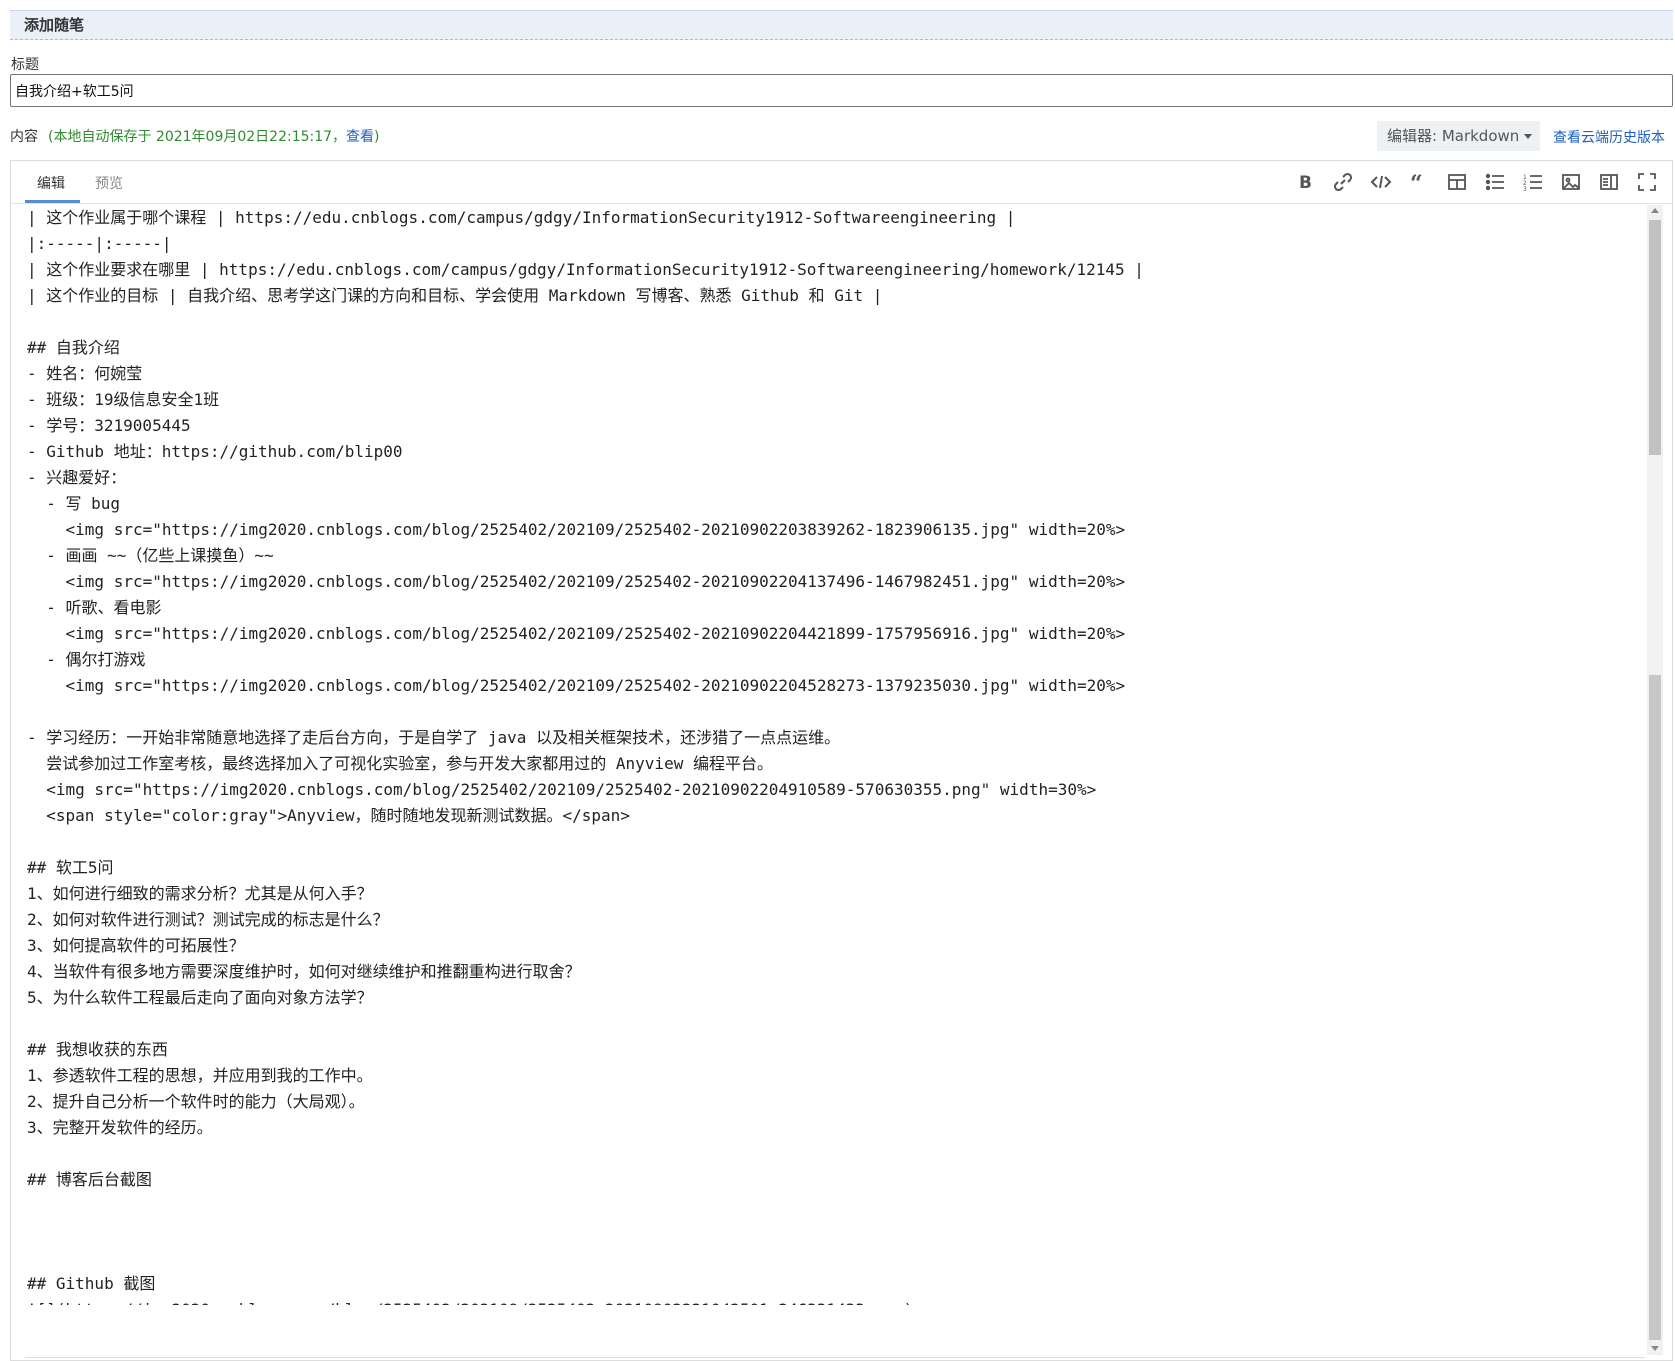 The width and height of the screenshot is (1675, 1361). What do you see at coordinates (197, 137) in the screenshot?
I see `autosave-text: (本地自动保存于 2021年09月02日22:15:17，` at bounding box center [197, 137].